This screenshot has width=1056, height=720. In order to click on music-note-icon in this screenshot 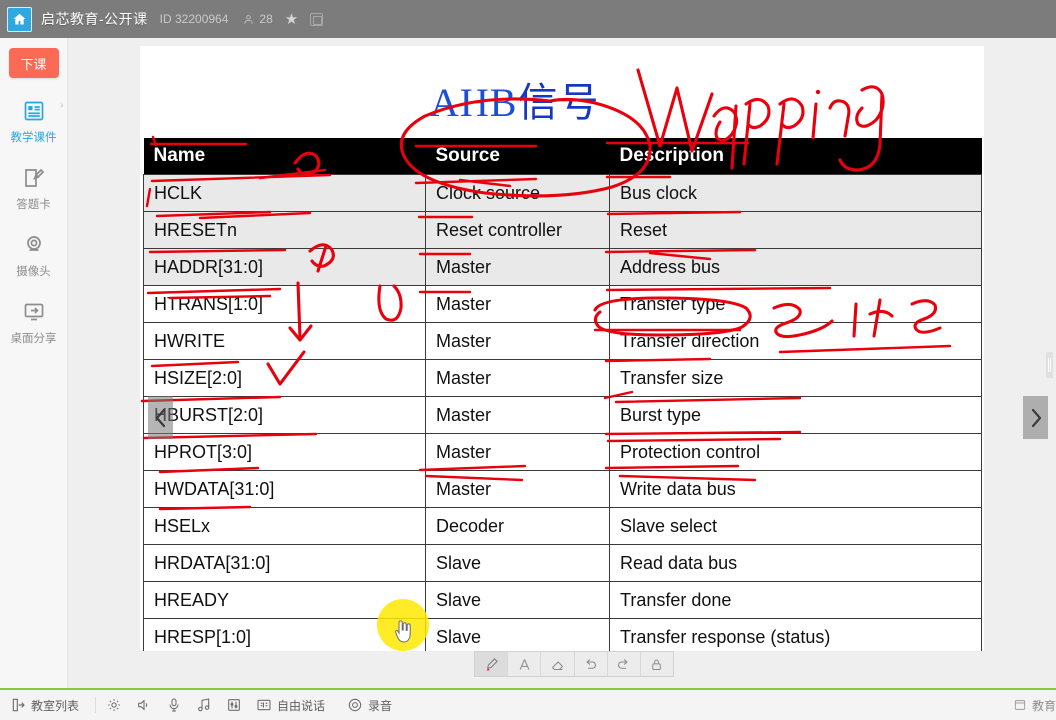, I will do `click(204, 705)`.